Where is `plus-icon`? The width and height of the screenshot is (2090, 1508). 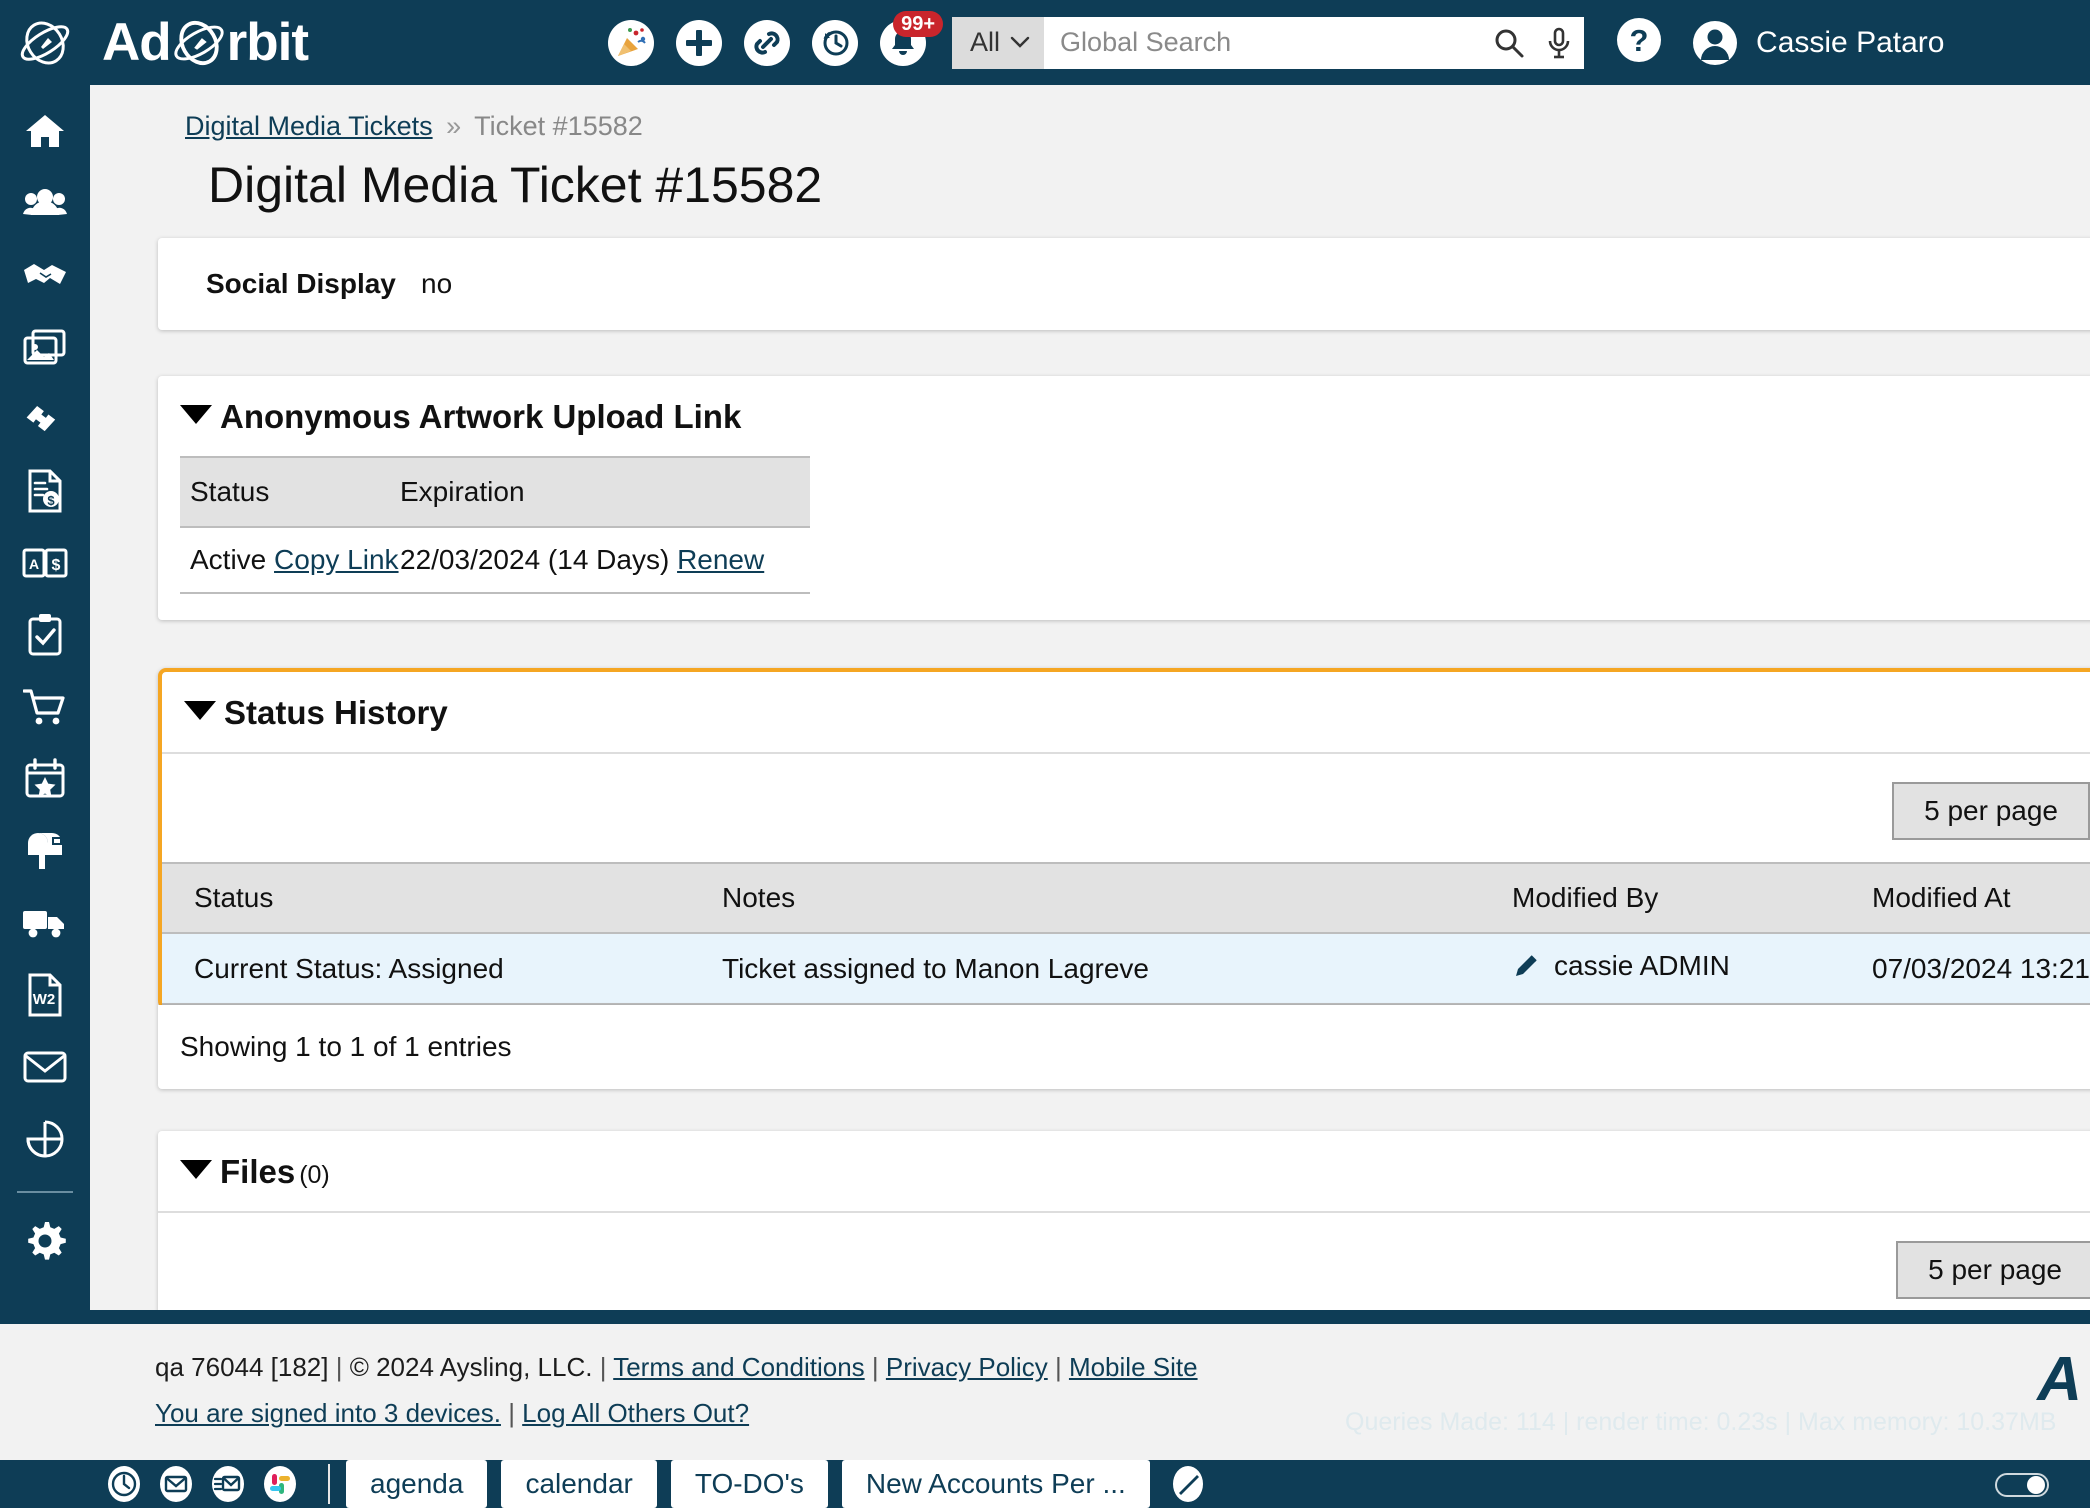 plus-icon is located at coordinates (699, 42).